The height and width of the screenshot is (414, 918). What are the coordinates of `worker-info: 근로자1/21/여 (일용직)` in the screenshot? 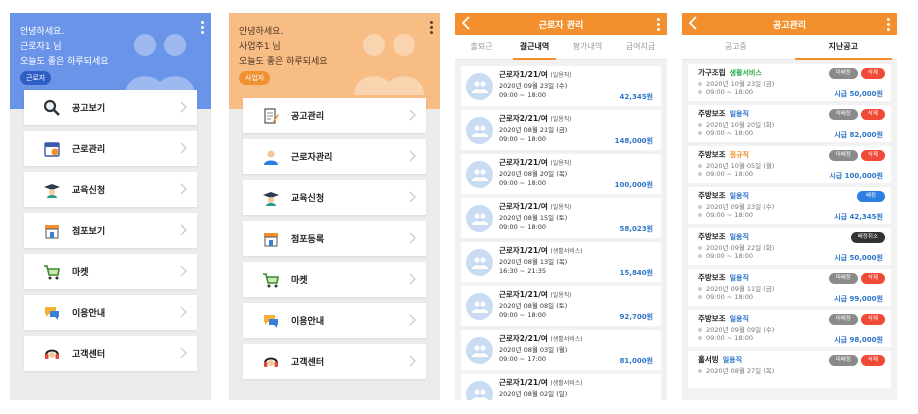 It's located at (535, 162).